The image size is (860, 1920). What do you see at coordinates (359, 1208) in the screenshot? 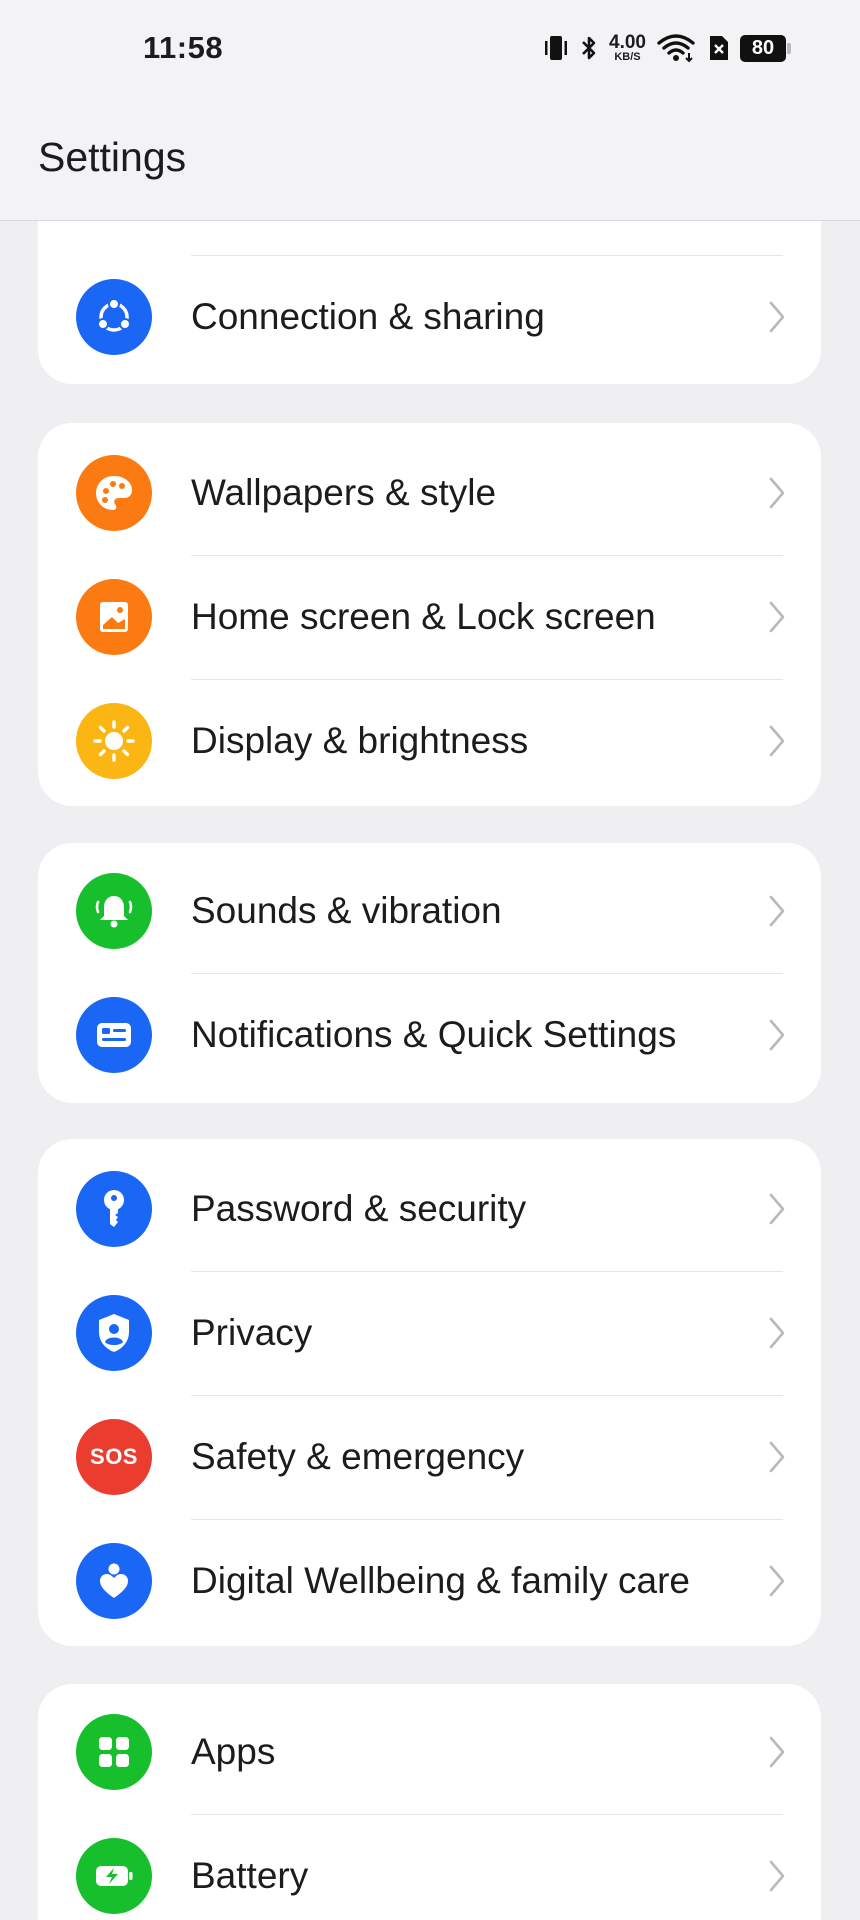
I see `settings-item-label: Password & security` at bounding box center [359, 1208].